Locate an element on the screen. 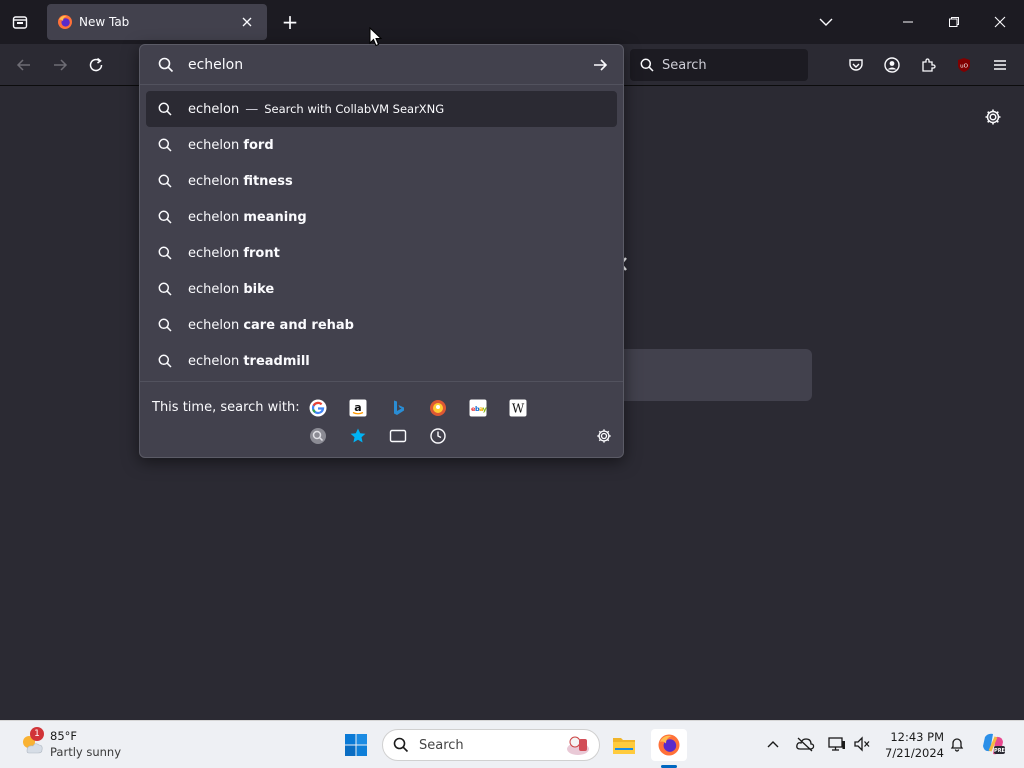  weather-temperature: 85°F is located at coordinates (63, 736).